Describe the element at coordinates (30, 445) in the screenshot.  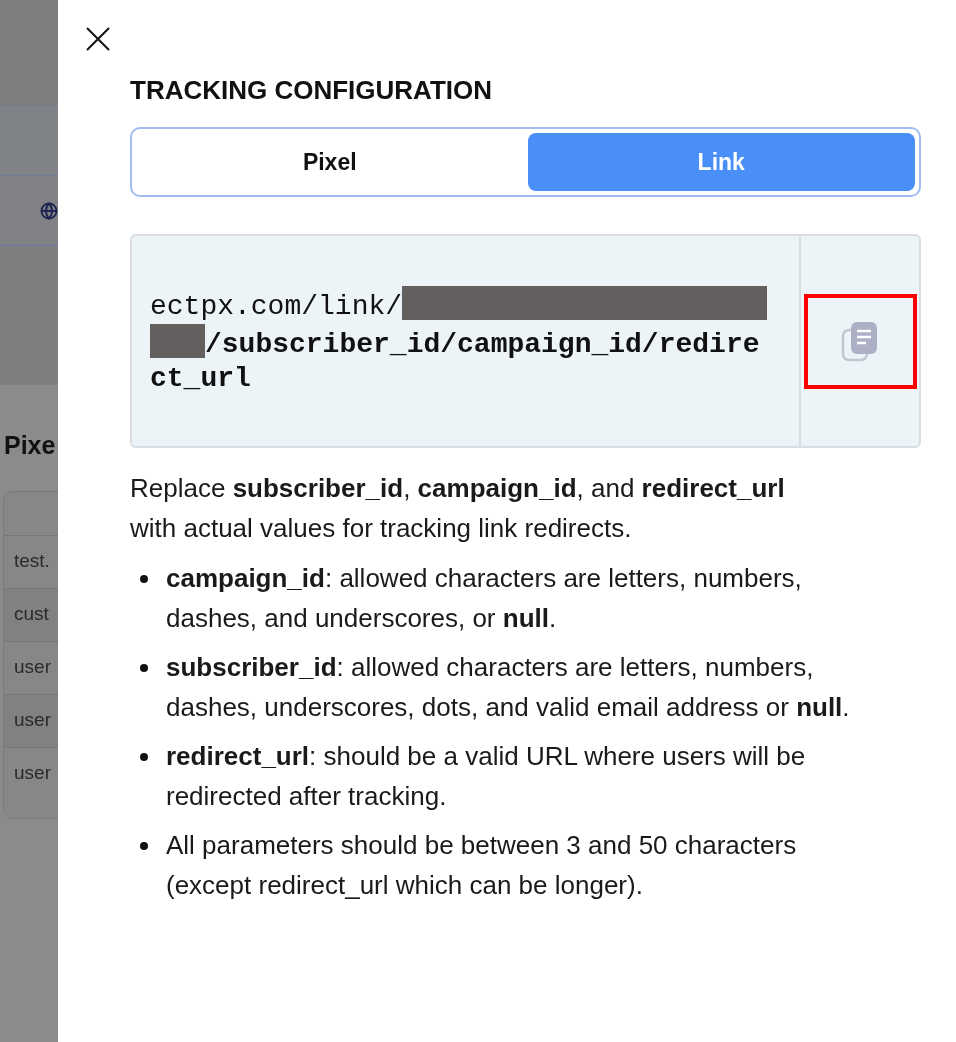
I see `section-title: Pixe` at that location.